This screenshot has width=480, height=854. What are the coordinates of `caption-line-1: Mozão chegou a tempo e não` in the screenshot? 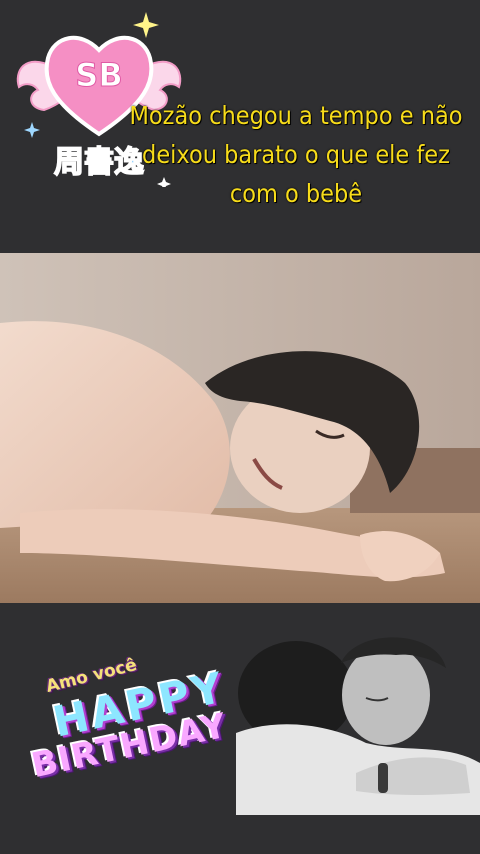 It's located at (296, 115).